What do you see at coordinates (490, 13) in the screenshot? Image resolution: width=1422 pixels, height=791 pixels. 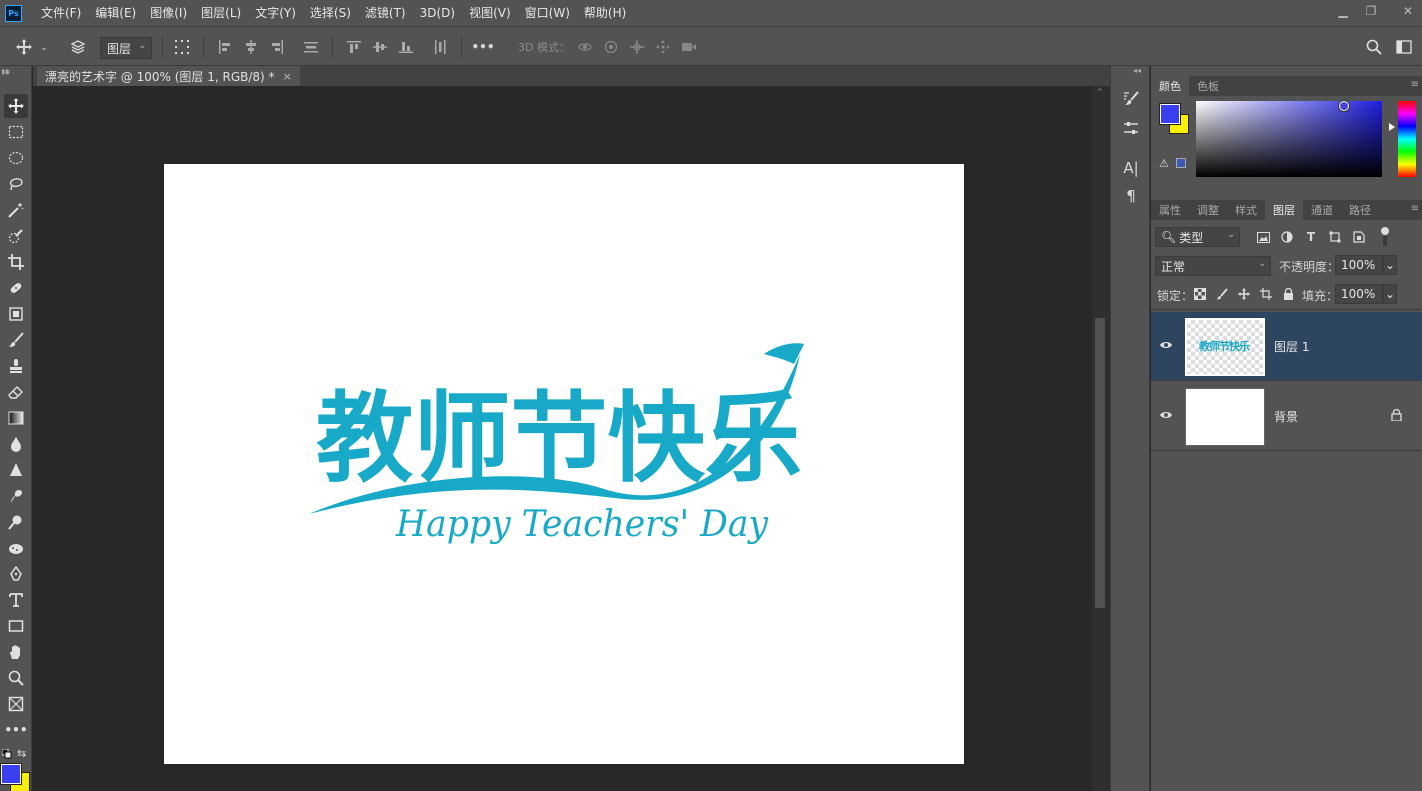 I see `menu-view: 视图(V)` at bounding box center [490, 13].